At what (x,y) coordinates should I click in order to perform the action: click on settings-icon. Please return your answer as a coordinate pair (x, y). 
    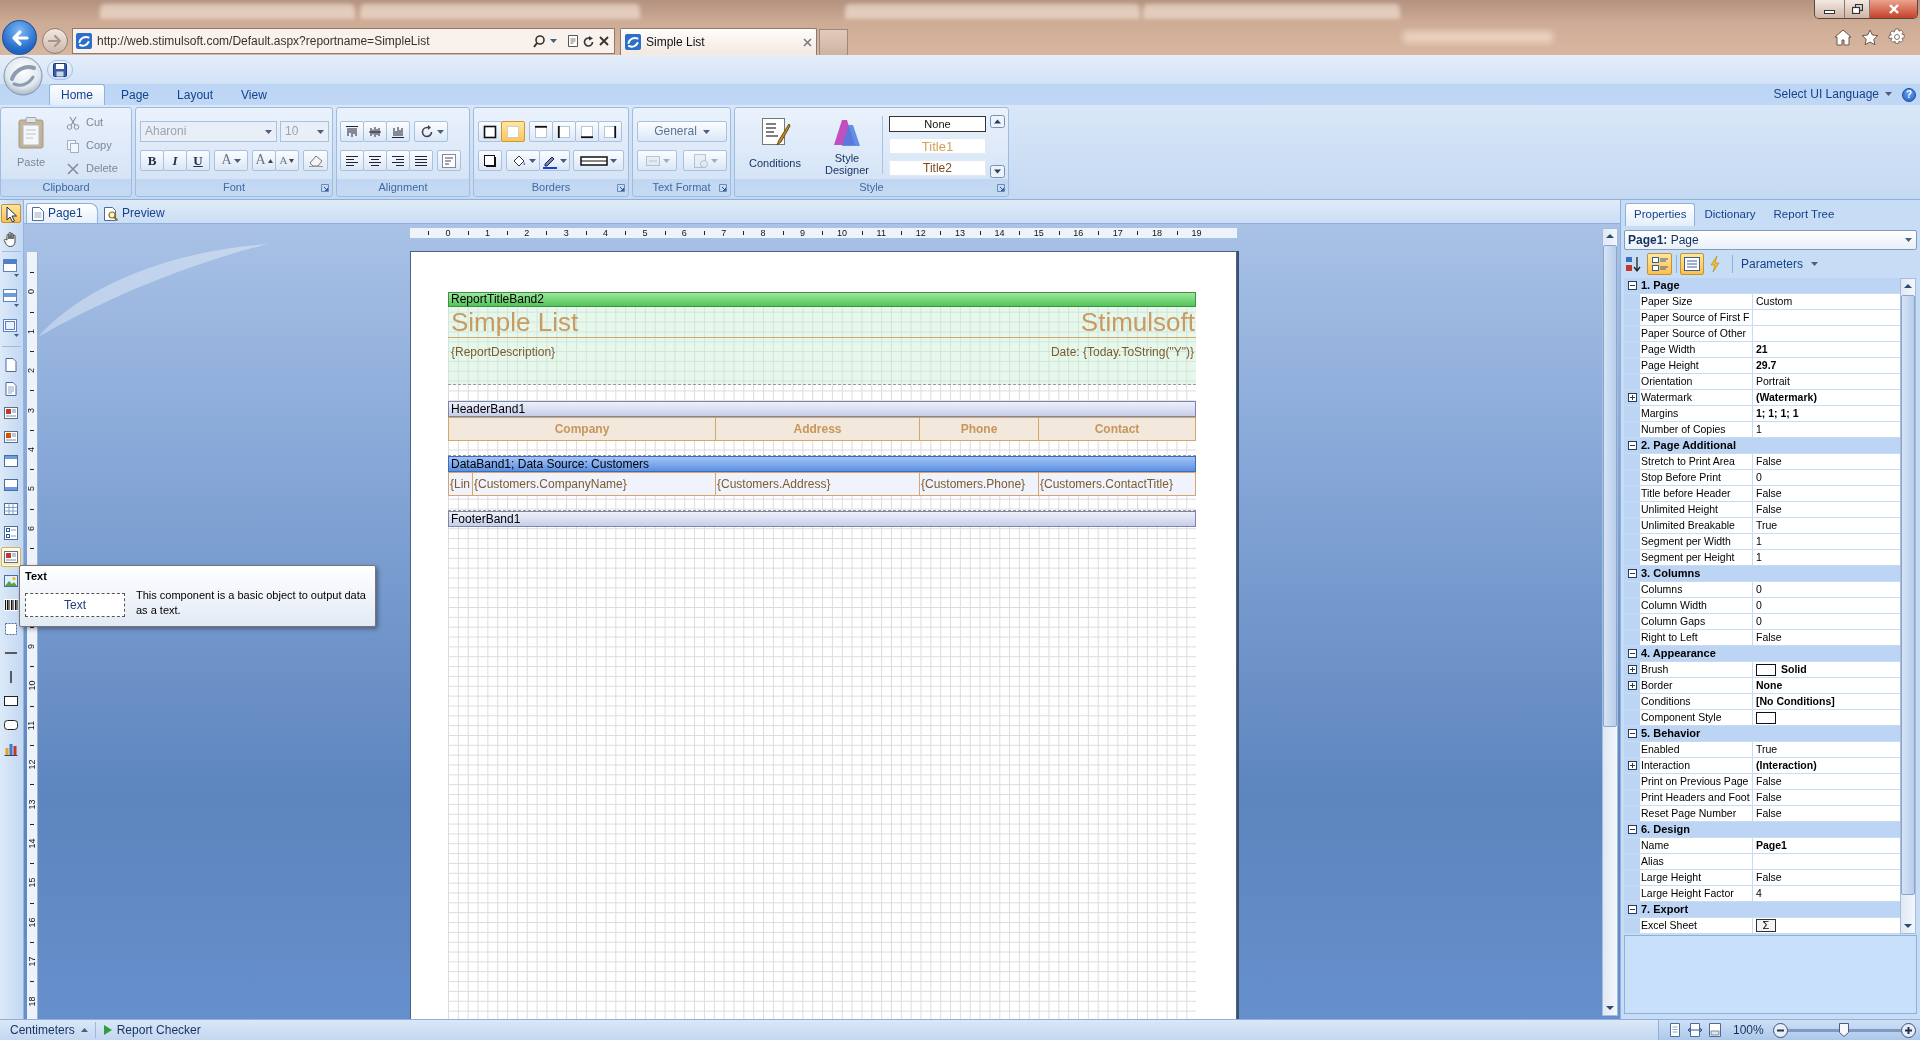
    Looking at the image, I should click on (1897, 37).